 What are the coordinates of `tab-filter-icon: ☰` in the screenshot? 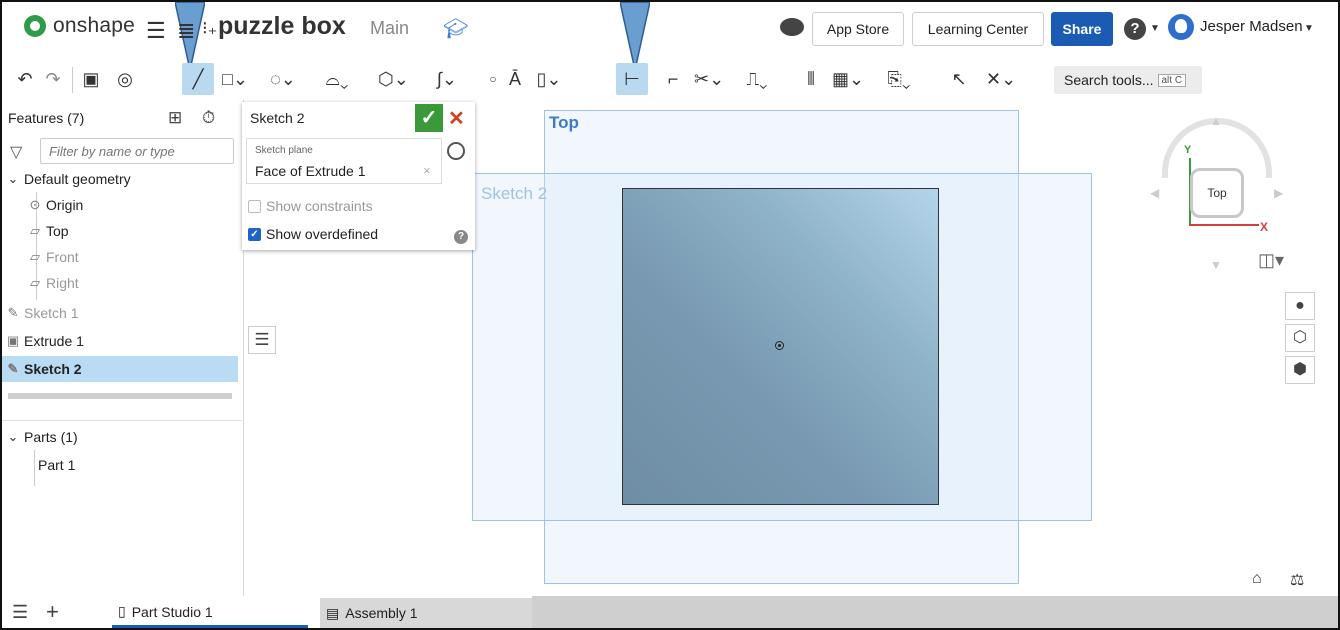 It's located at (20, 612).